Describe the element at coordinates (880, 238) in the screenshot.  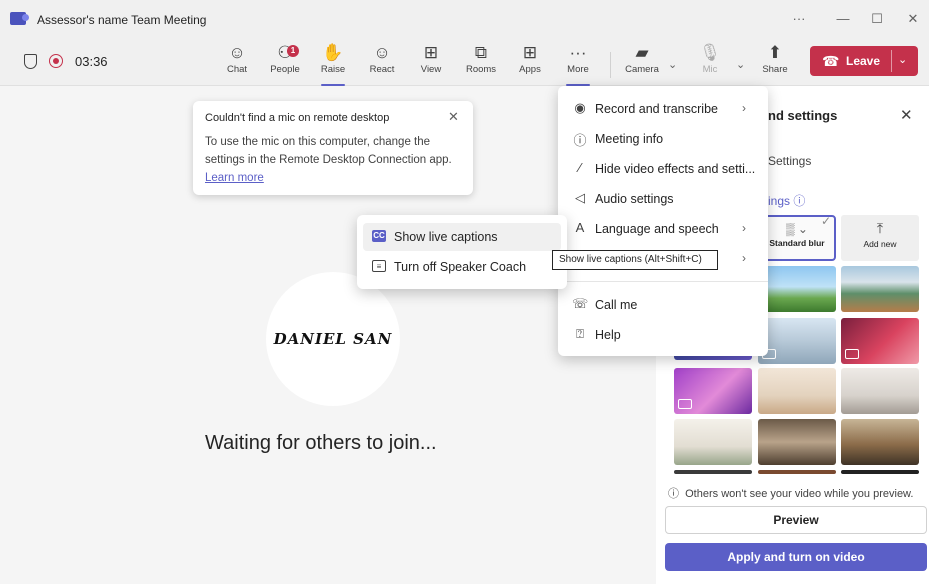
I see `add-background-tile: ⤒ Add new` at that location.